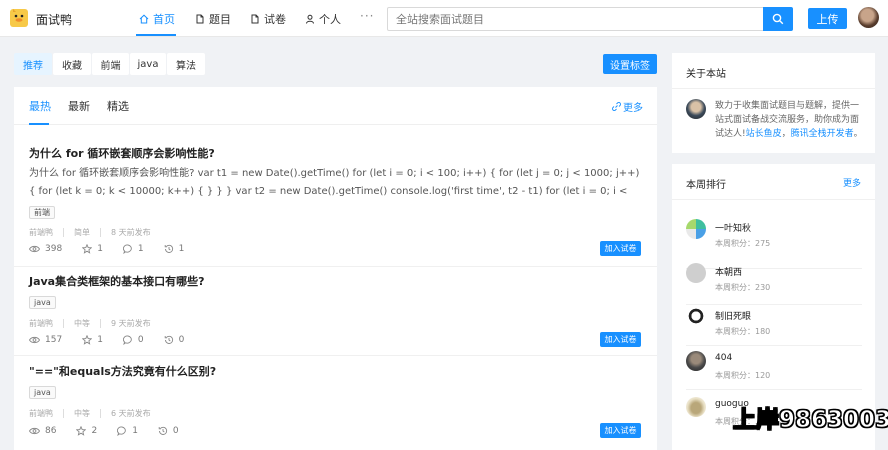 This screenshot has width=888, height=450. Describe the element at coordinates (54, 340) in the screenshot. I see `view-count-value: 157` at that location.